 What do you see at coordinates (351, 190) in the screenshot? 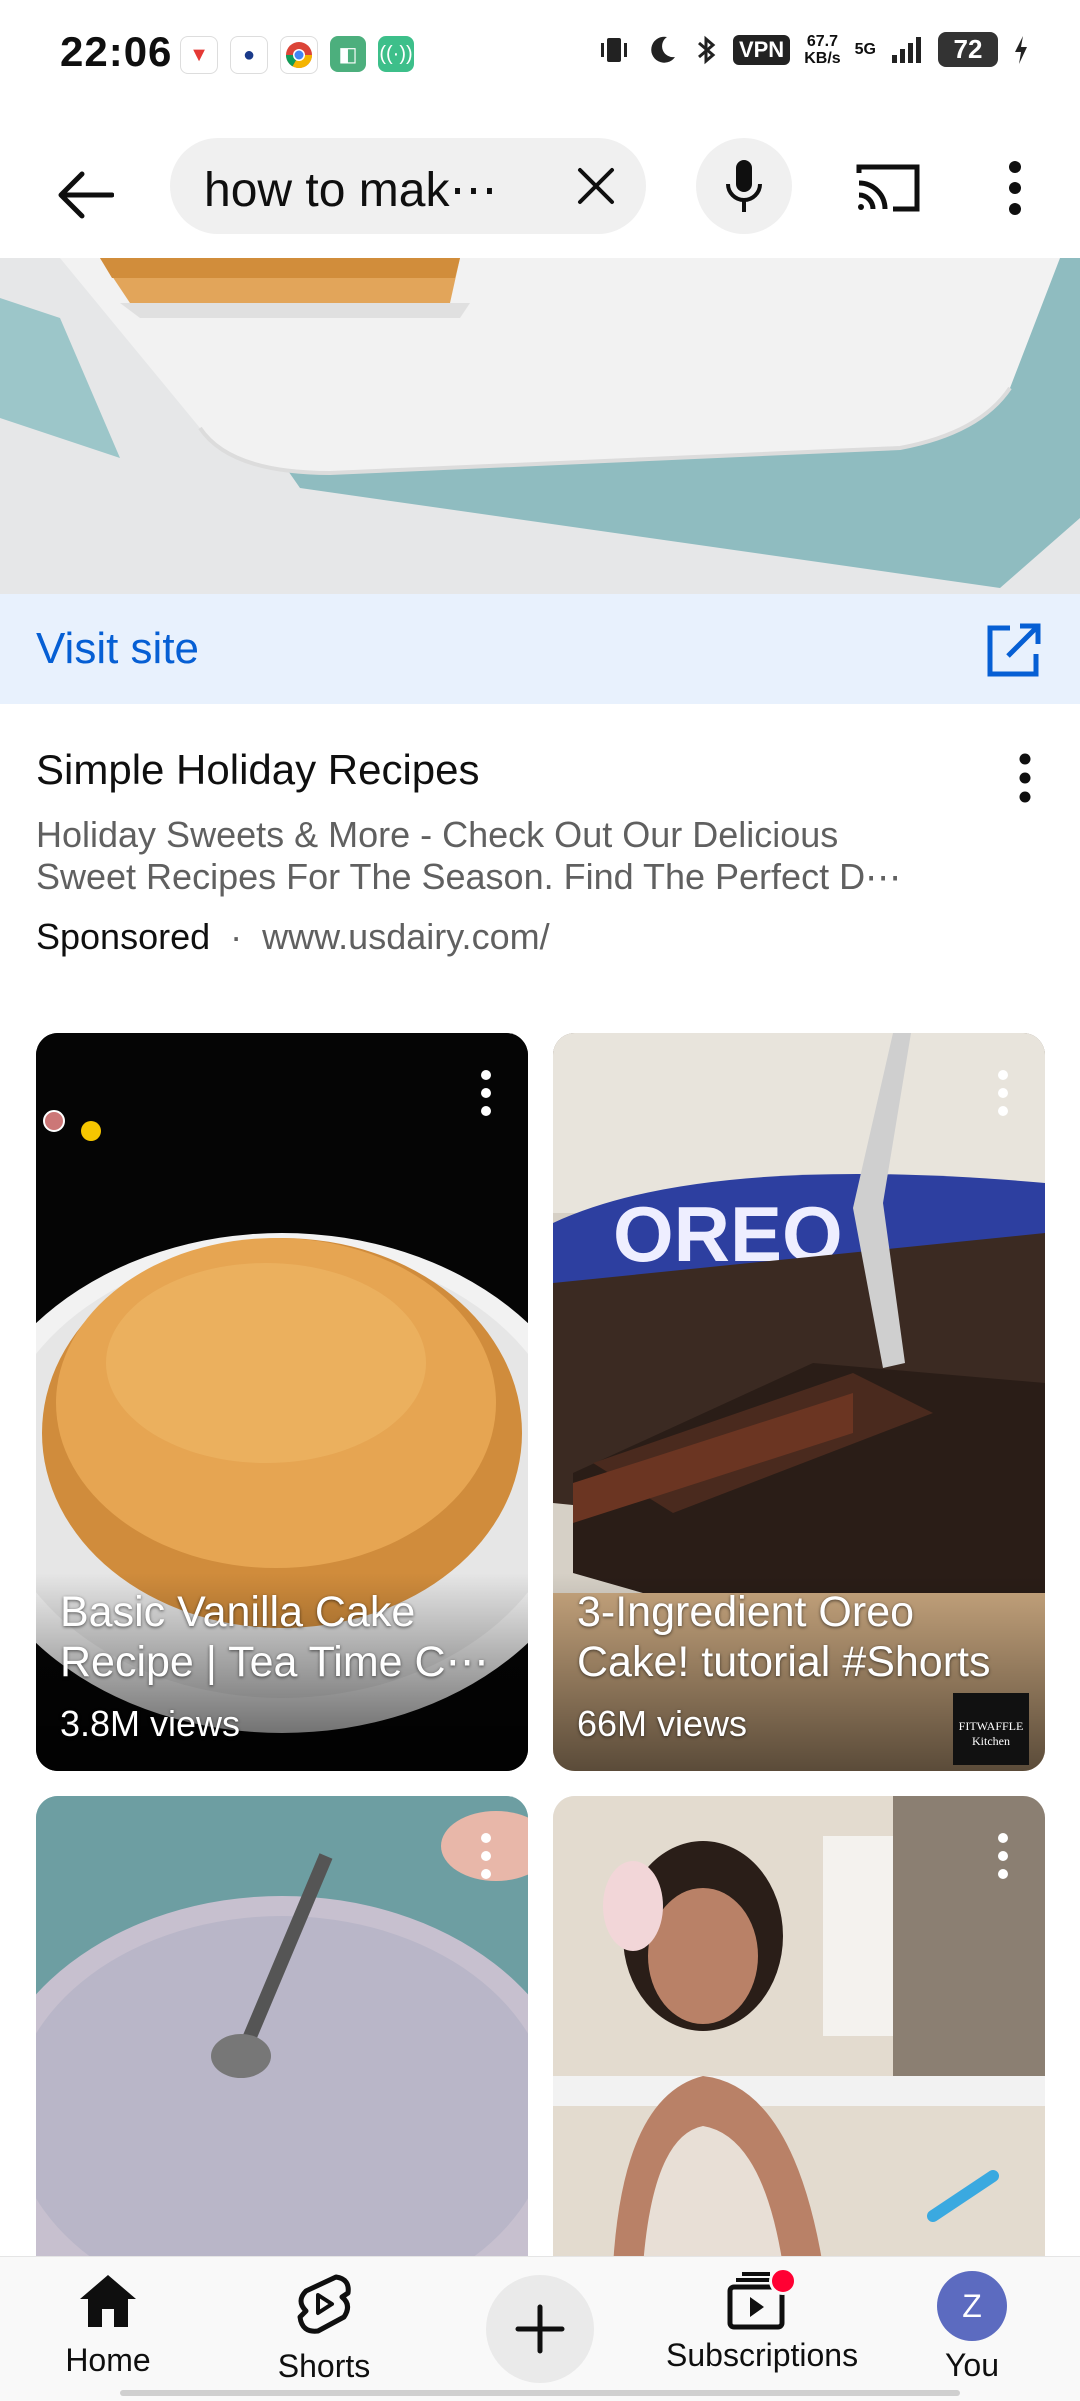
I see `search-query-text: how to mak⋯` at bounding box center [351, 190].